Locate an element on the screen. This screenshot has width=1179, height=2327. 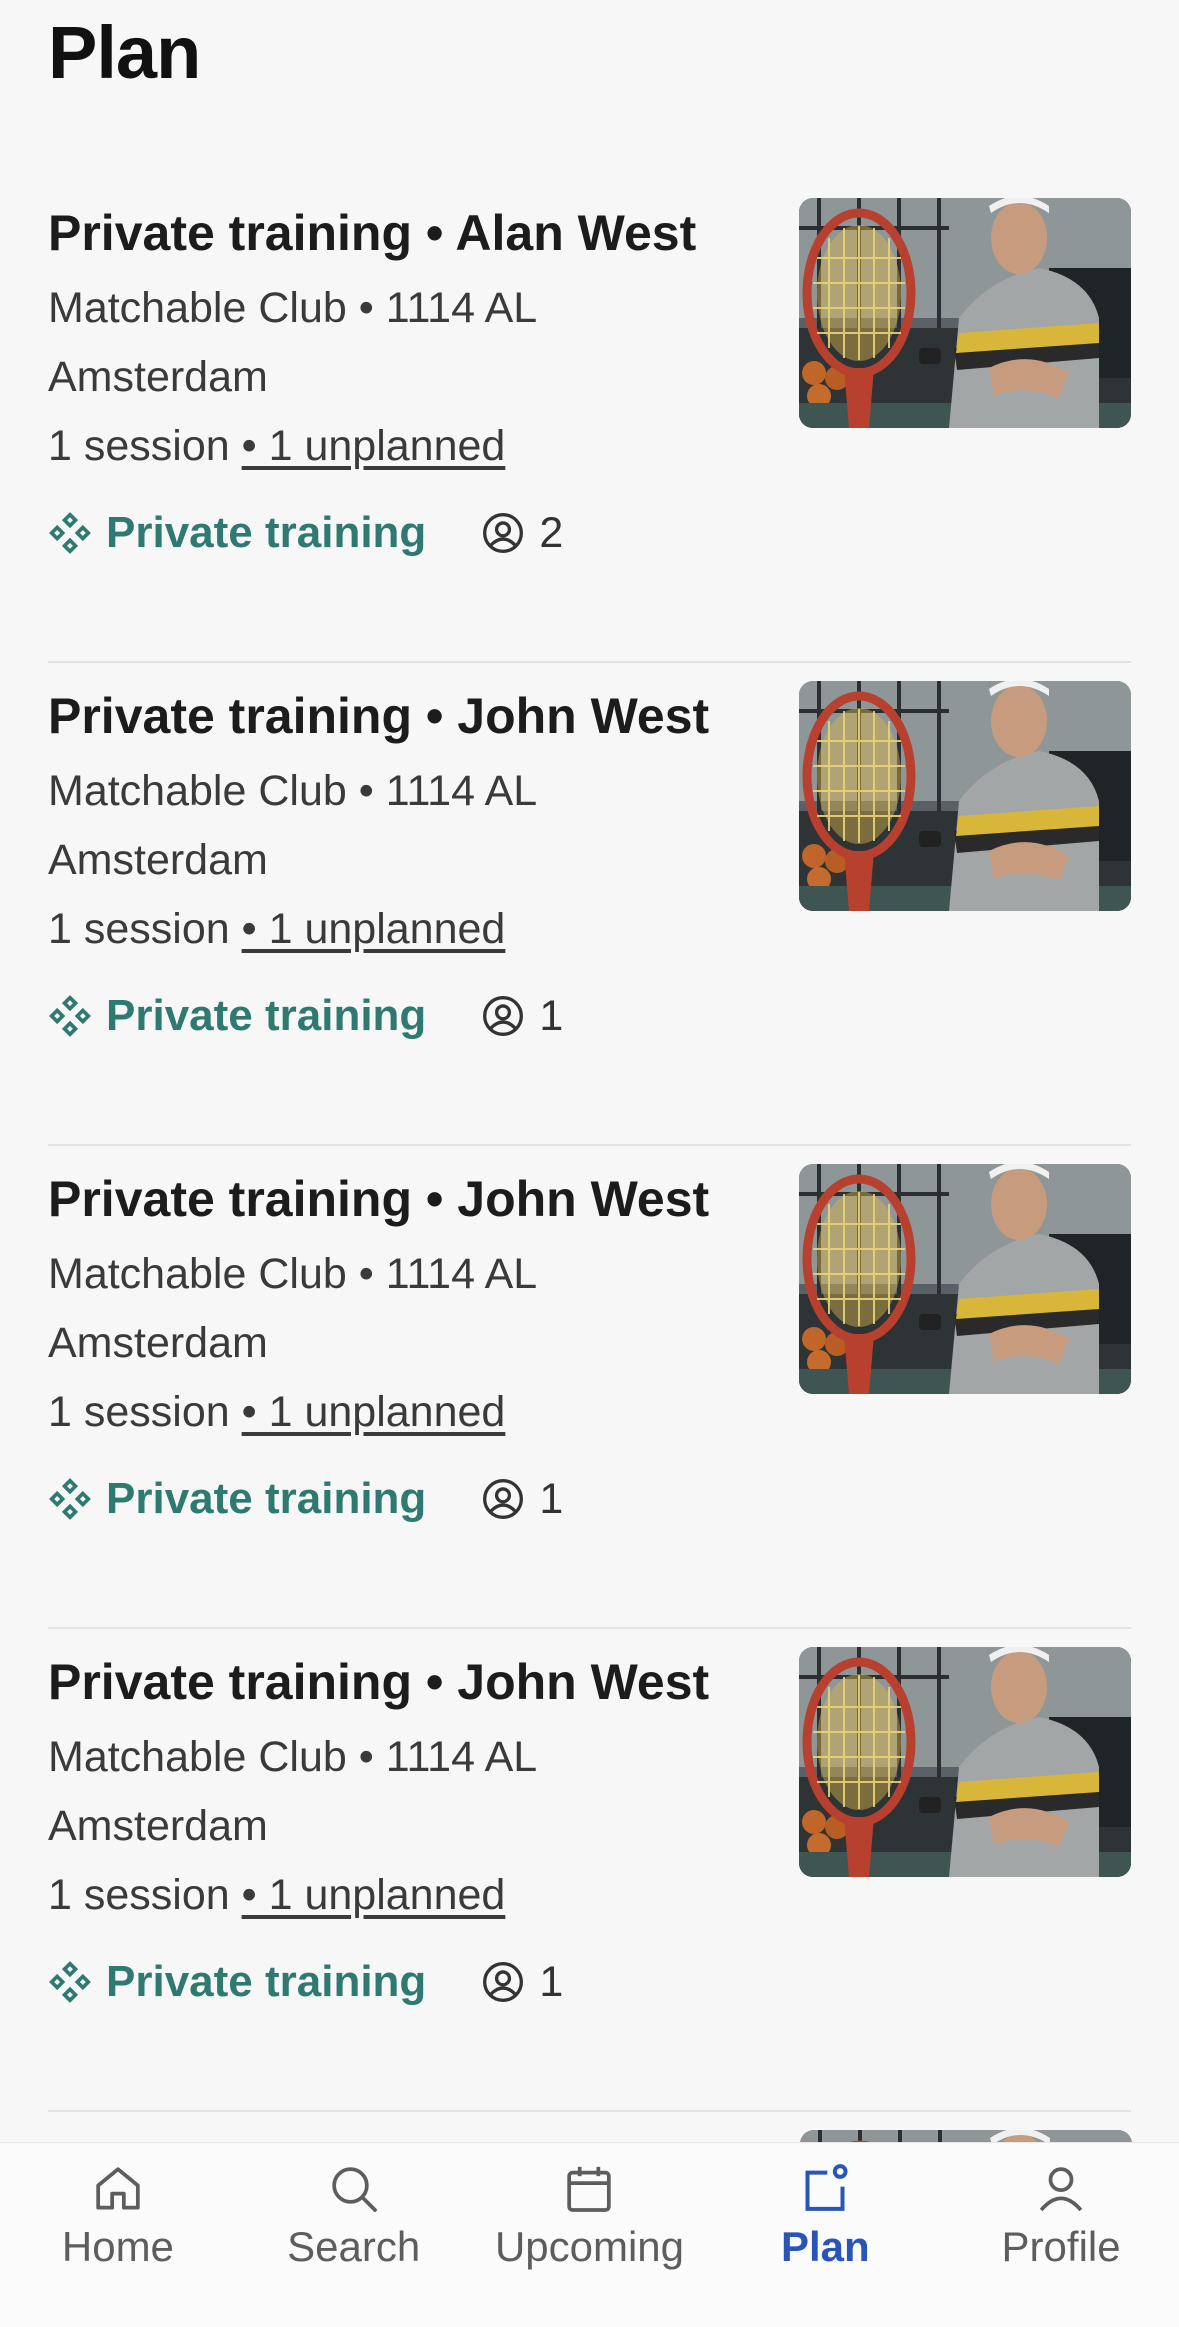
tab-label: Upcoming is located at coordinates (589, 2246).